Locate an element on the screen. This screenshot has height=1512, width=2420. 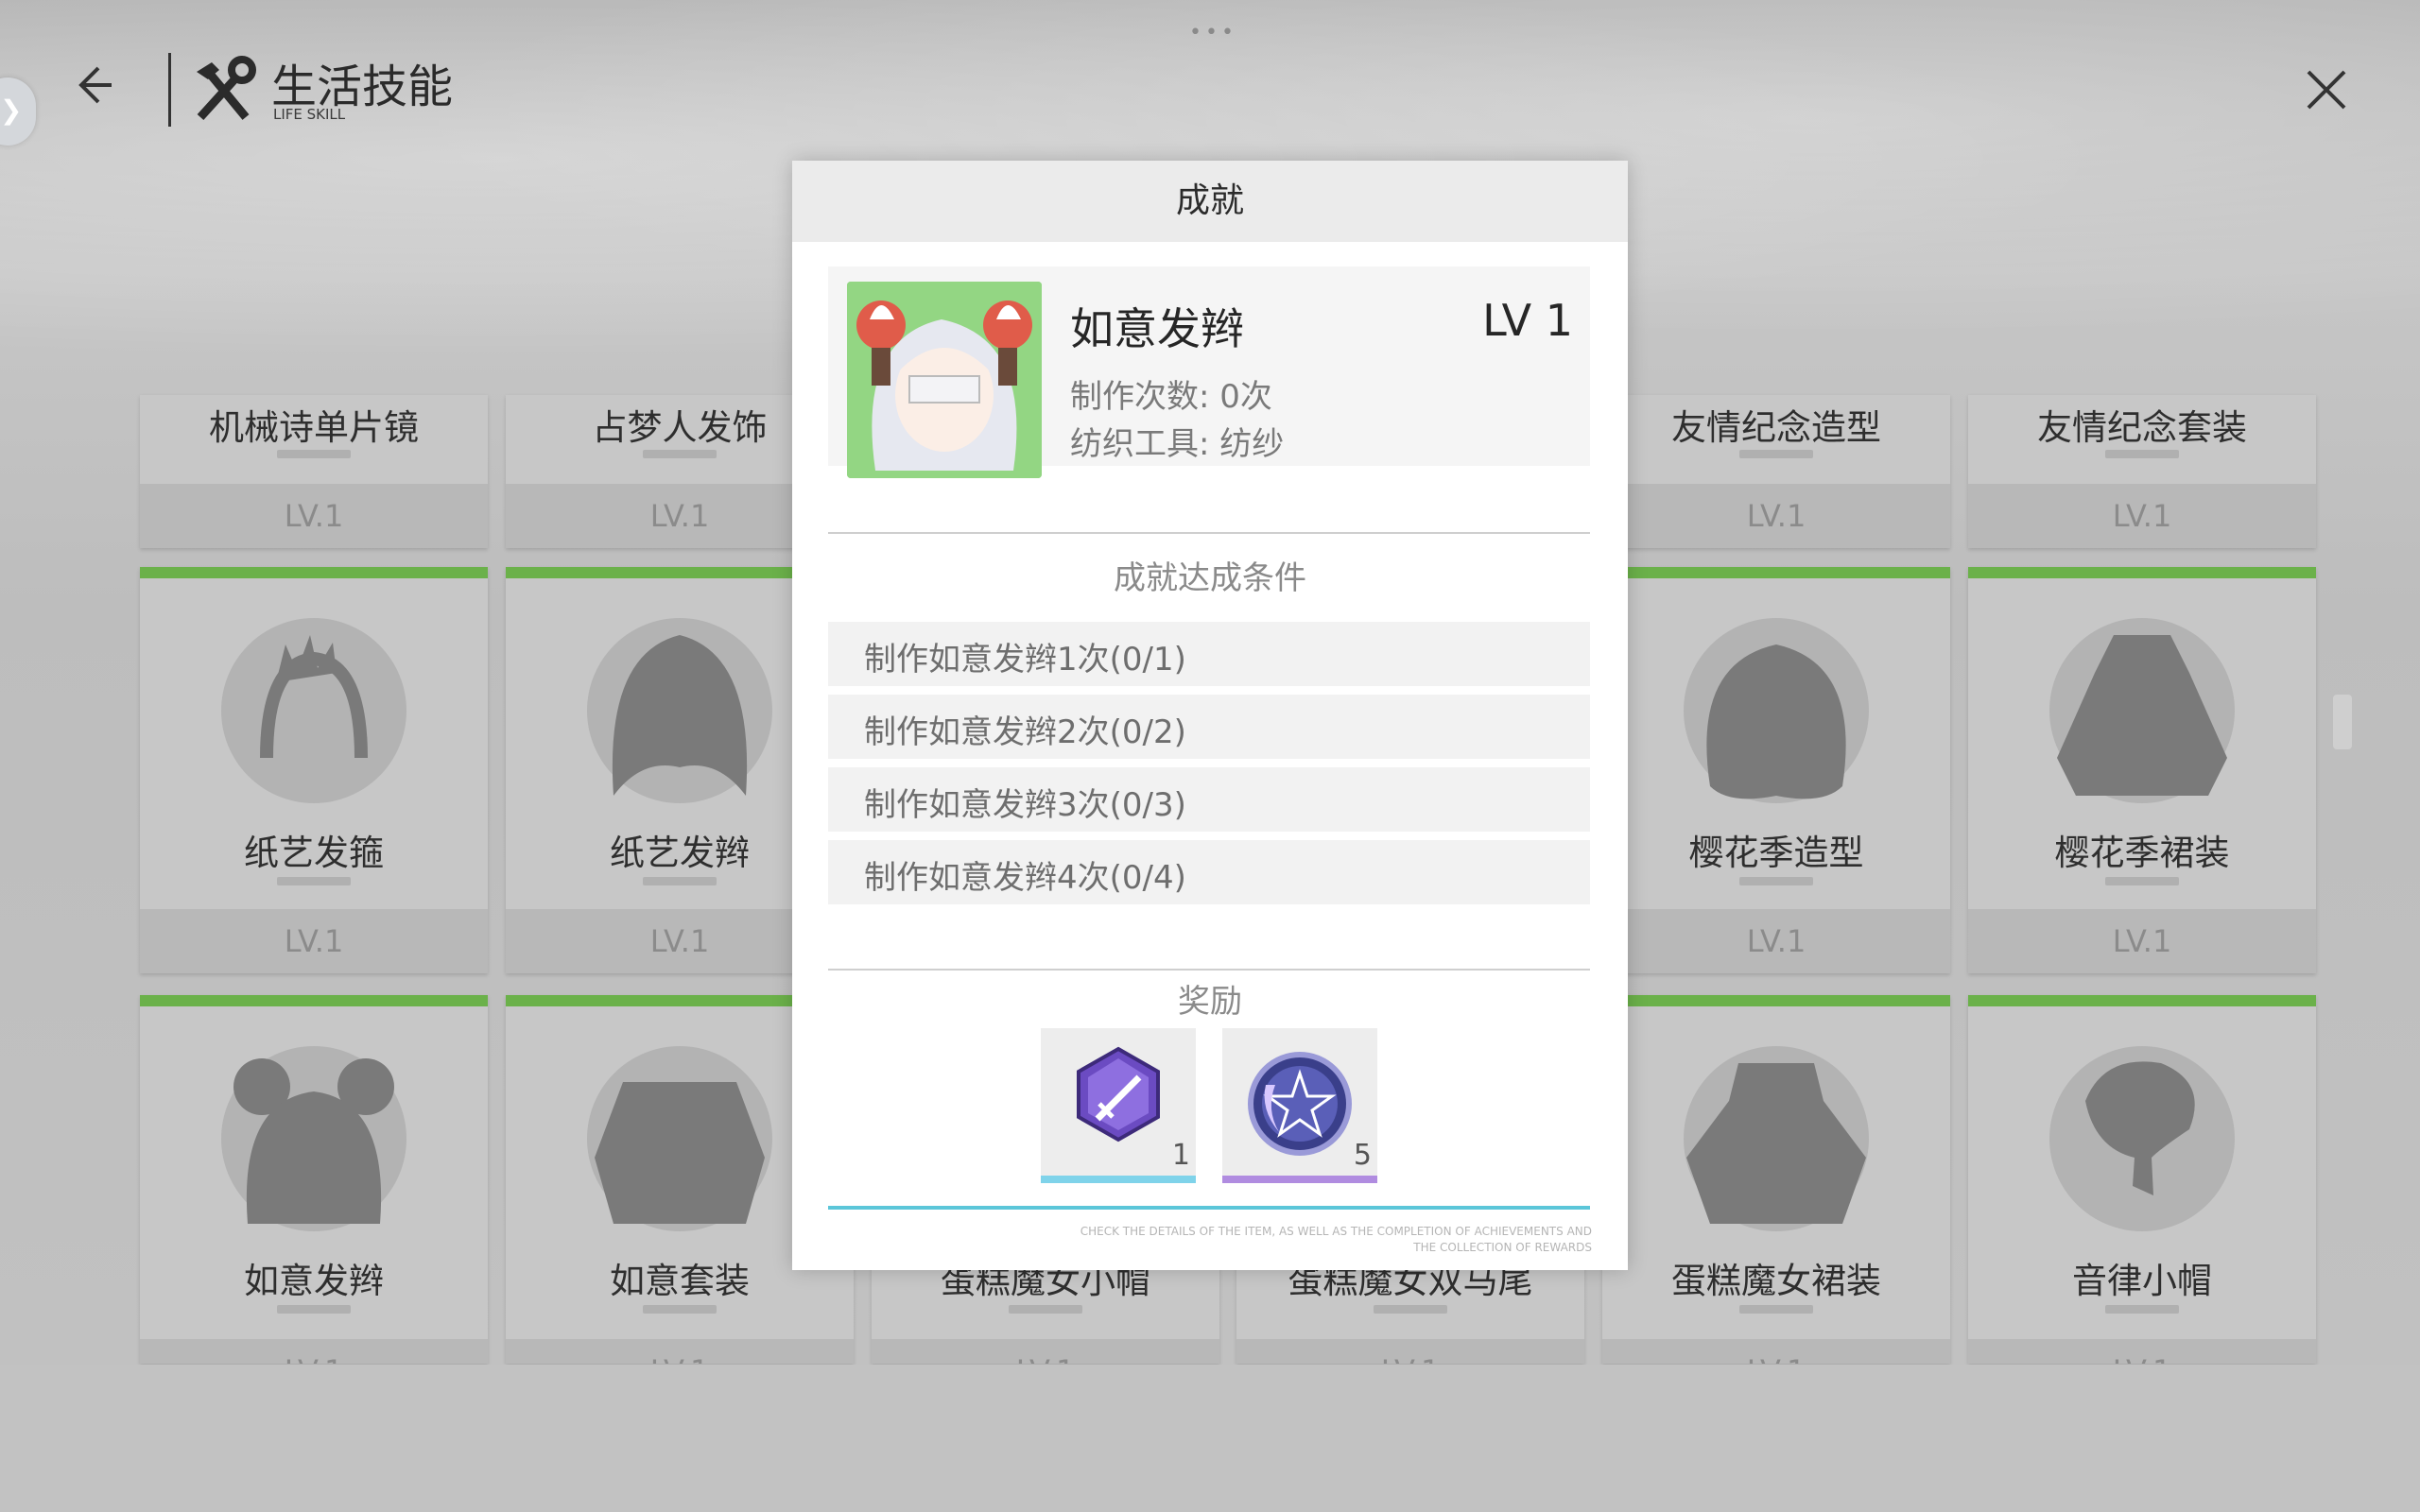
skill-name: 友情纪念造型 is located at coordinates (1776, 427).